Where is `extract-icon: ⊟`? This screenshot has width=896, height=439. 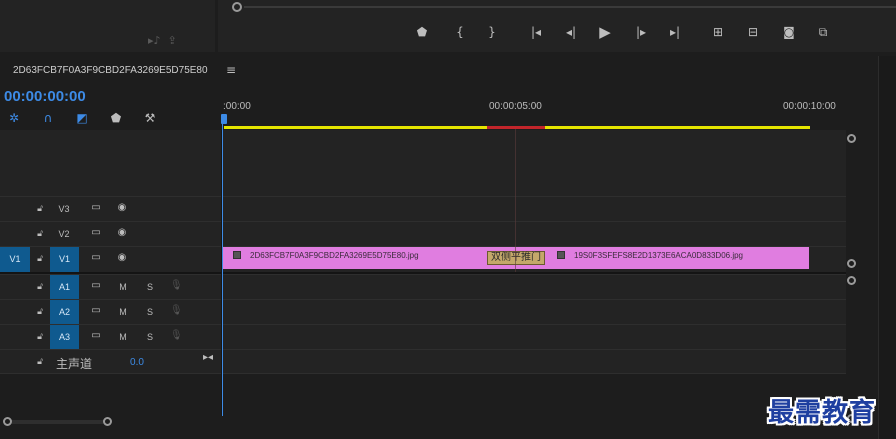
extract-icon: ⊟ is located at coordinates (753, 32).